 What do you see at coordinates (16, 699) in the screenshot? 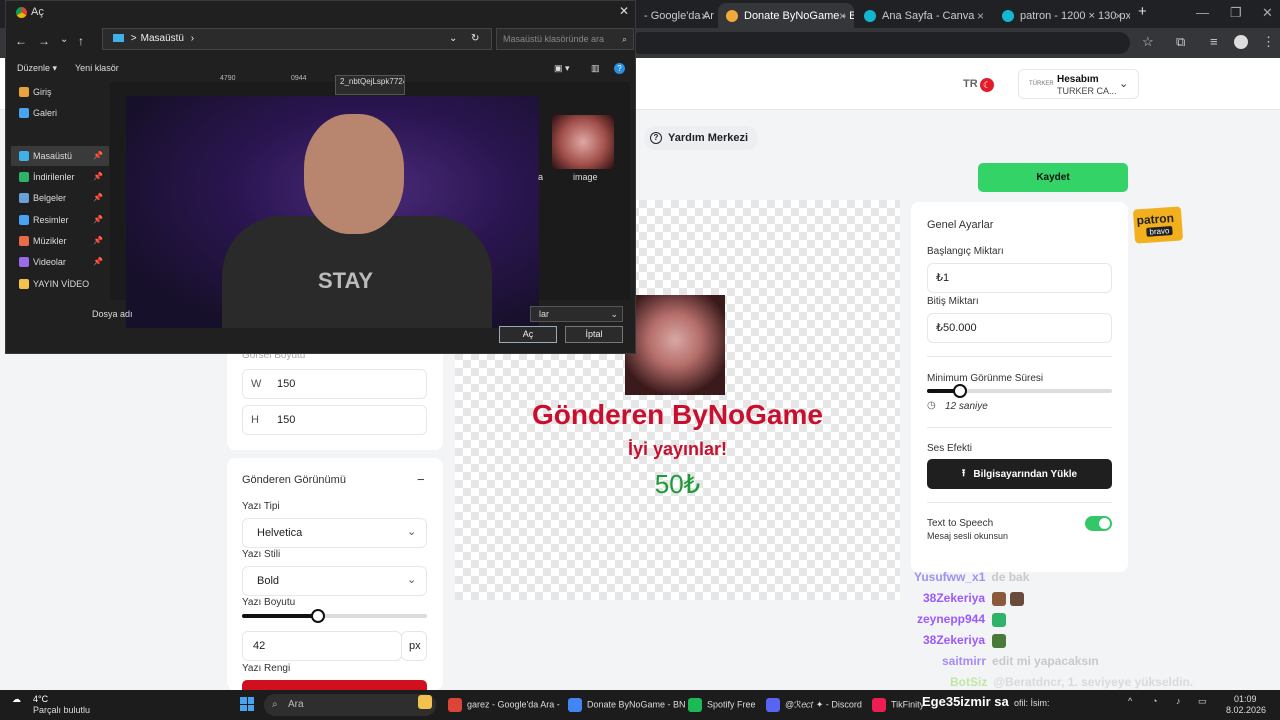
I see `weather-icon: ☁` at bounding box center [16, 699].